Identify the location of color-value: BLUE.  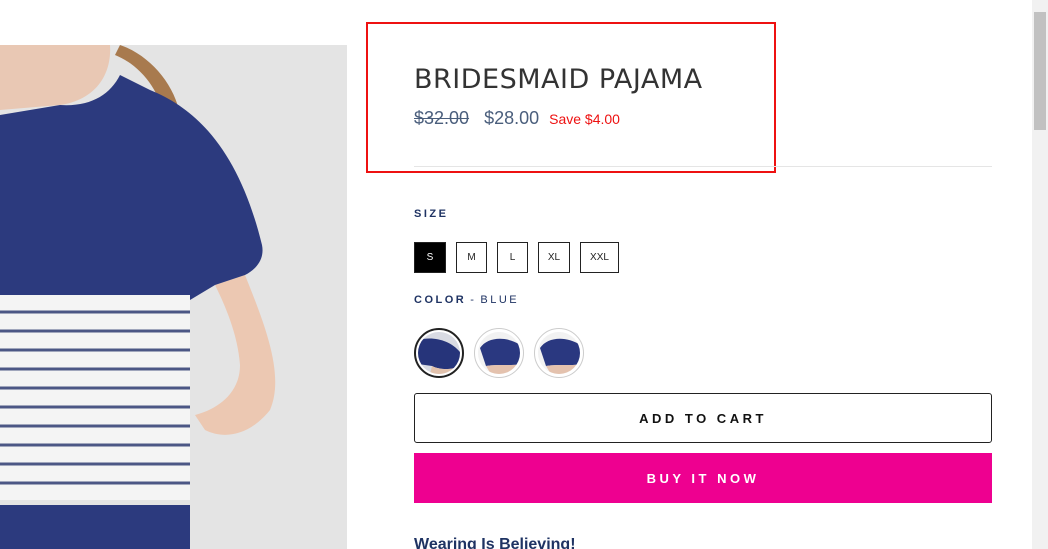
(500, 300).